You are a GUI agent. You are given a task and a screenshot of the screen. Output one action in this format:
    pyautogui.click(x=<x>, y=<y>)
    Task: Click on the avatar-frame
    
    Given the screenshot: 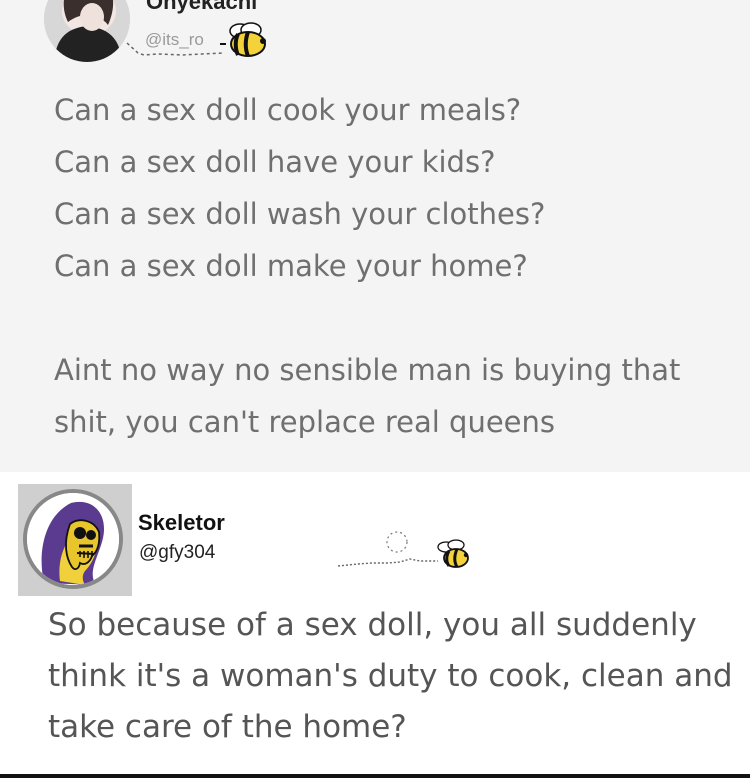 What is the action you would take?
    pyautogui.click(x=75, y=540)
    